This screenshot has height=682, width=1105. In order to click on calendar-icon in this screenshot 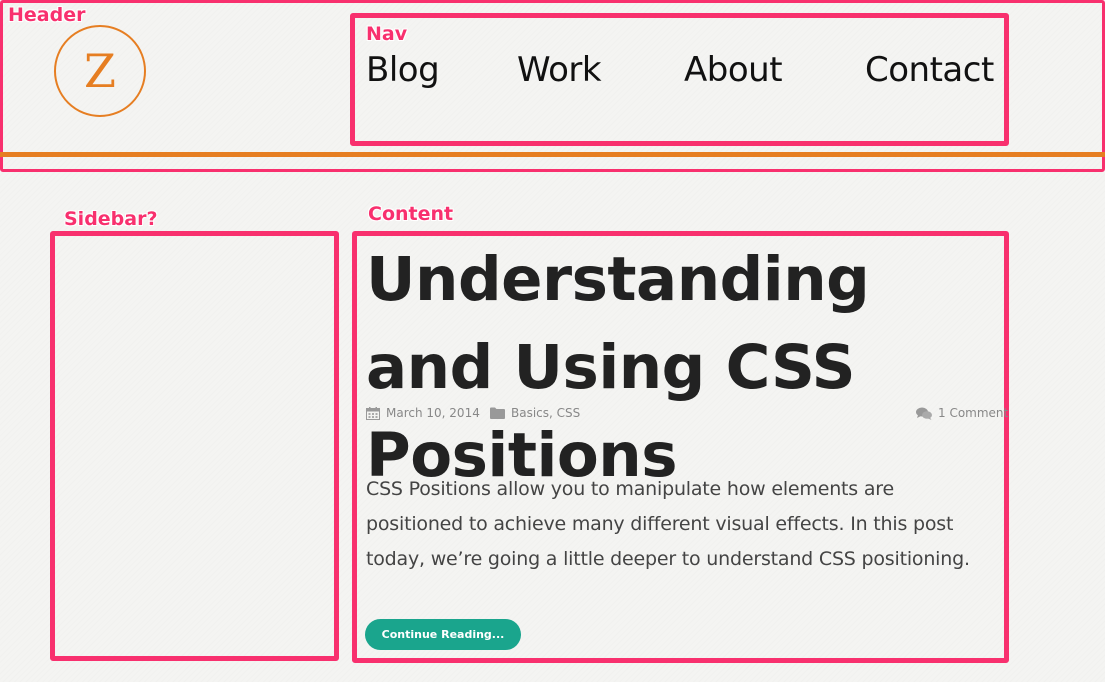, I will do `click(373, 413)`.